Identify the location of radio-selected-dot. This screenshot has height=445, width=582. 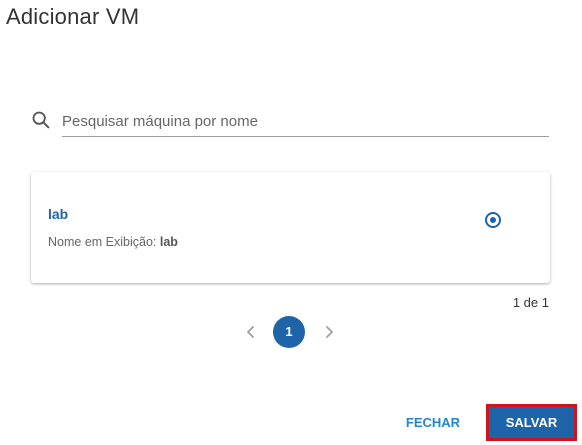
(493, 220).